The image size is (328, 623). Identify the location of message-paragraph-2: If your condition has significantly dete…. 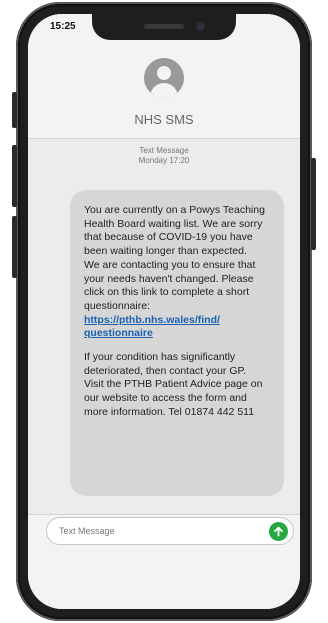
(178, 385).